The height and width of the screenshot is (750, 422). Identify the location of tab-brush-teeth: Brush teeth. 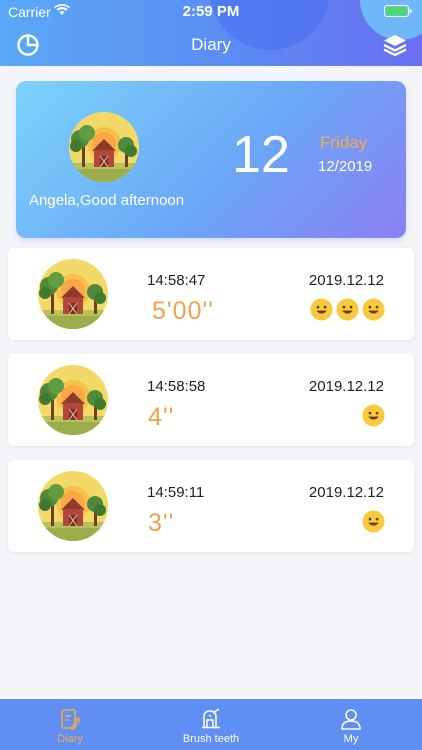
(211, 724).